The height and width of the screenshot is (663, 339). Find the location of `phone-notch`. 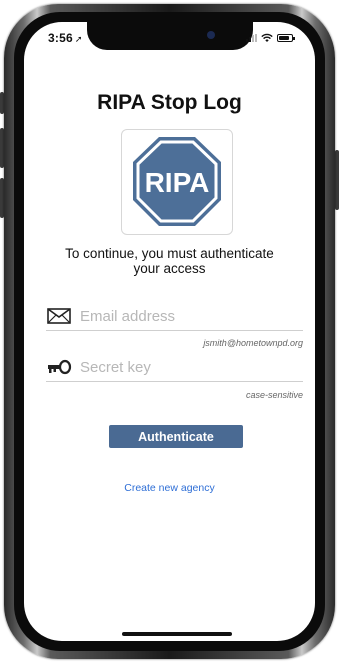

phone-notch is located at coordinates (170, 36).